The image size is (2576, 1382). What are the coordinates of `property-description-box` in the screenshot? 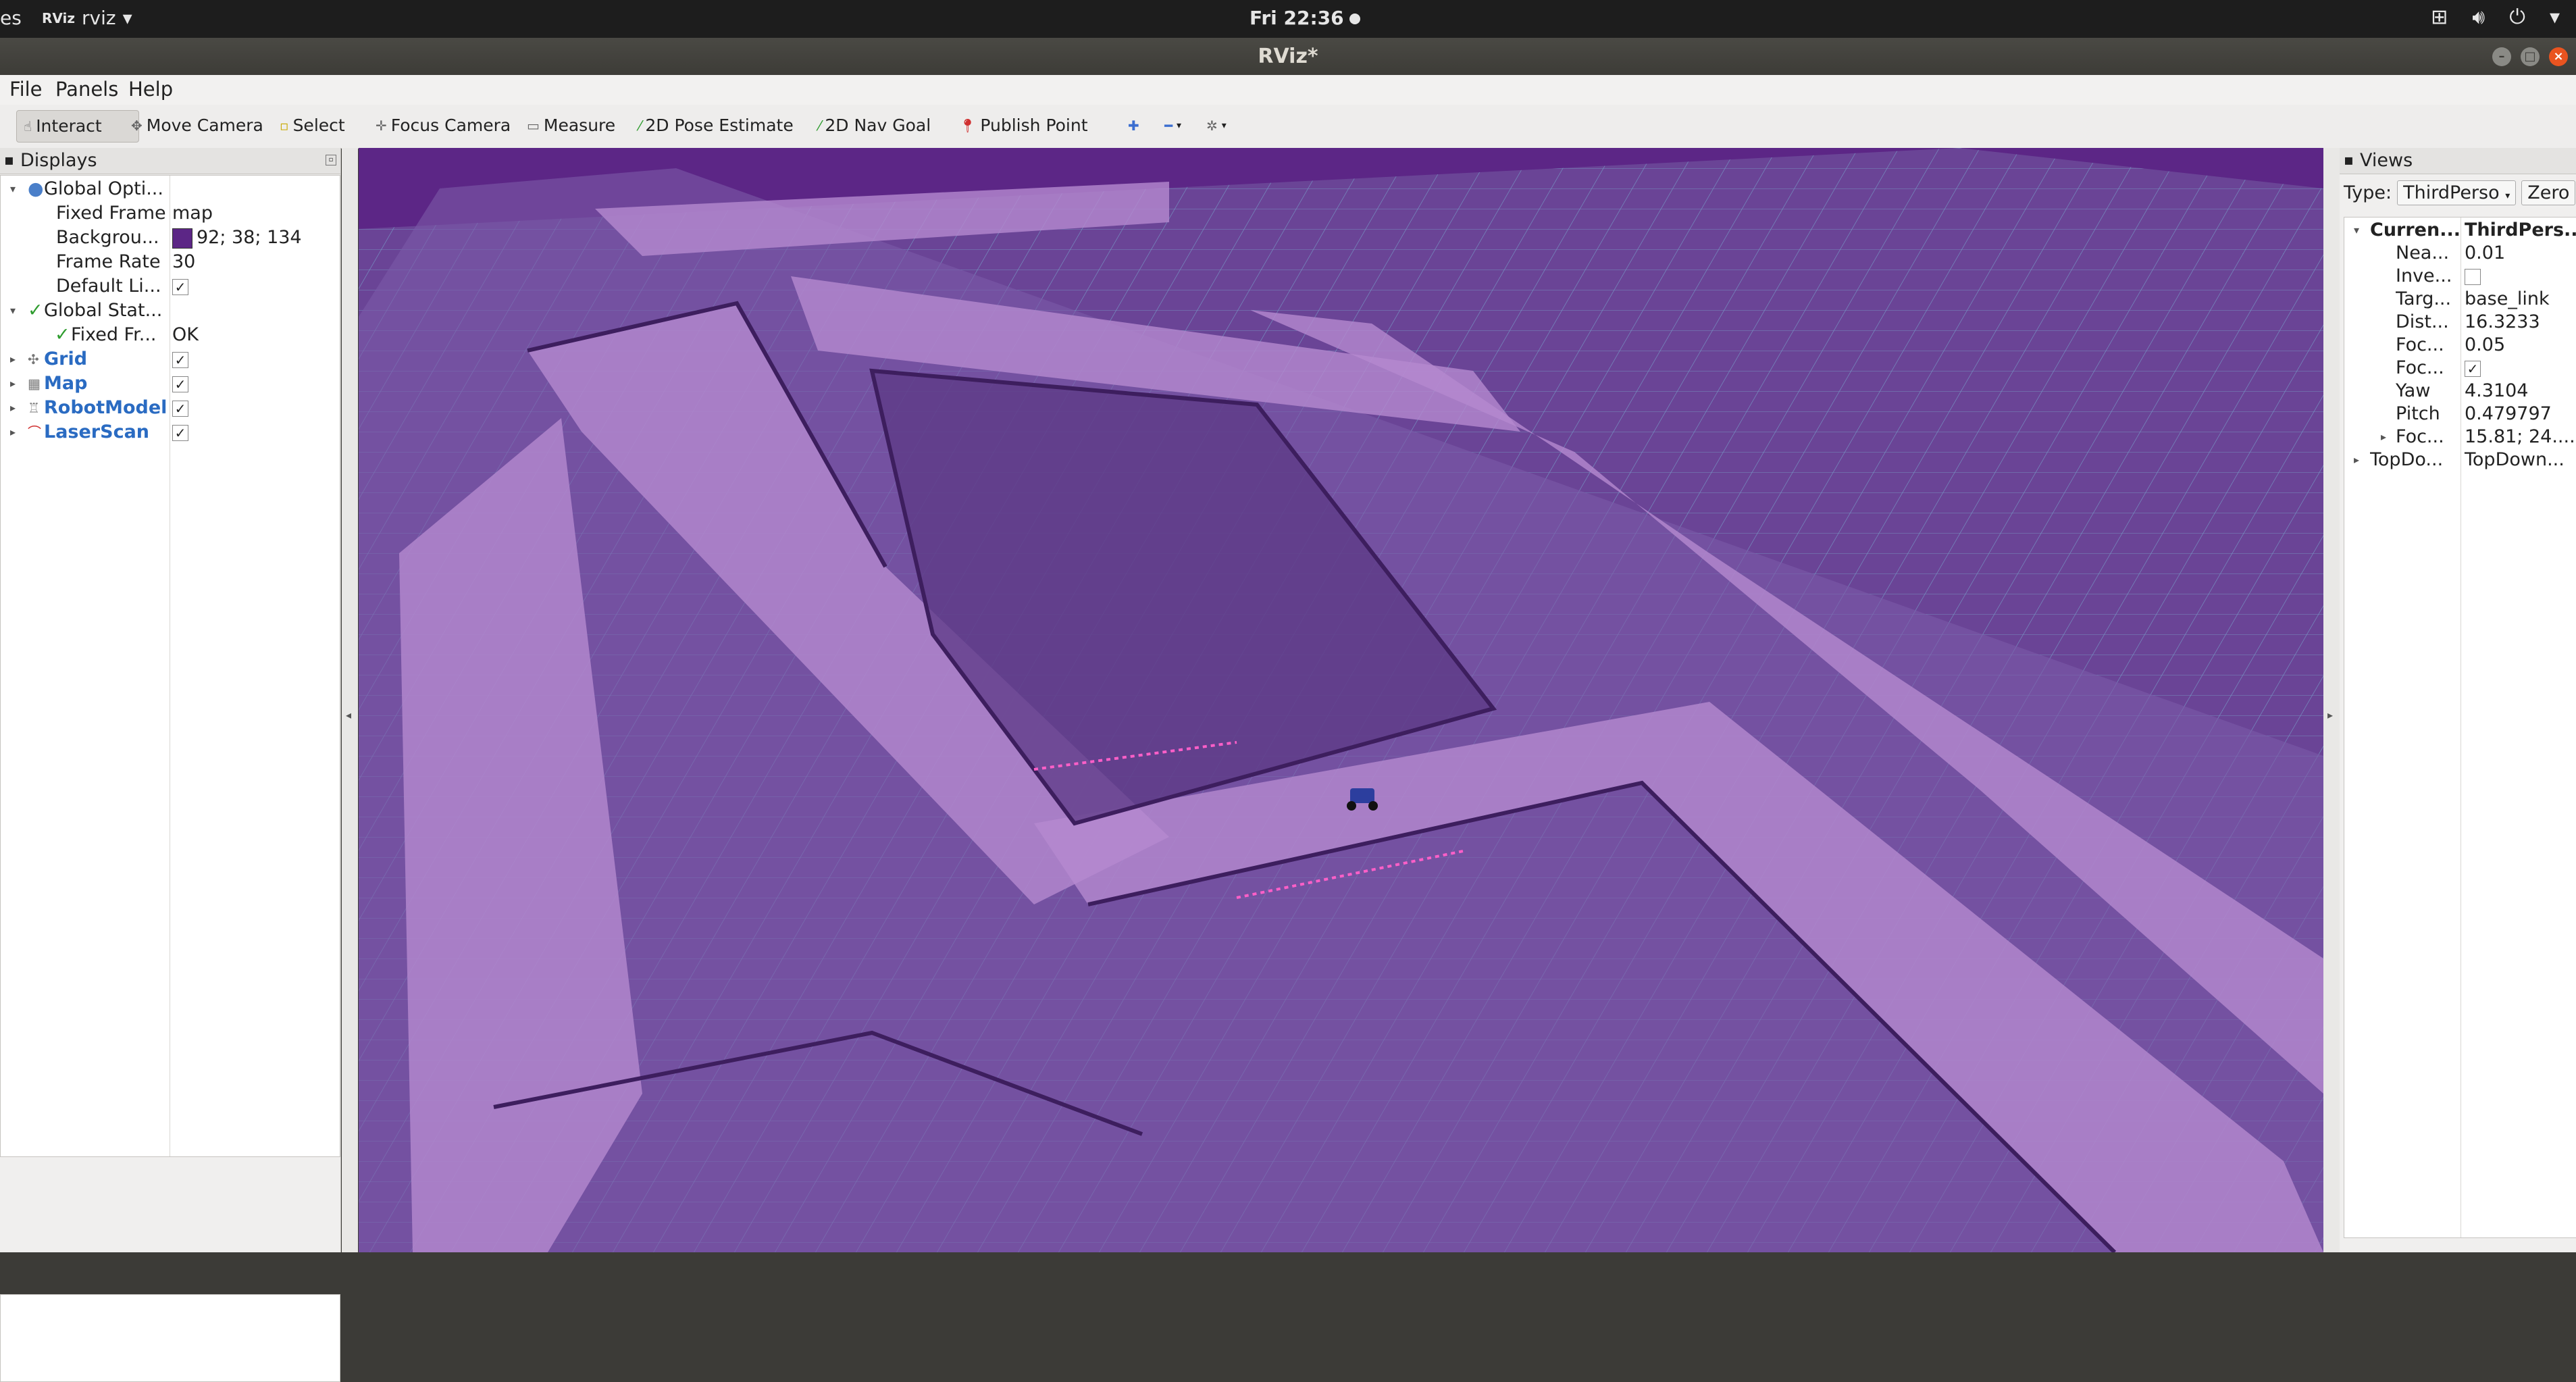 It's located at (170, 1338).